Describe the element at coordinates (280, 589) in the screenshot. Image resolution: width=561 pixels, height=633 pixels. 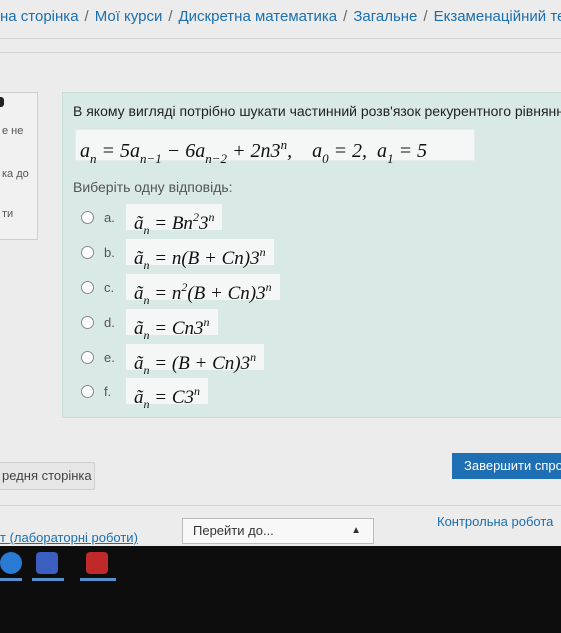
I see `taskbar` at that location.